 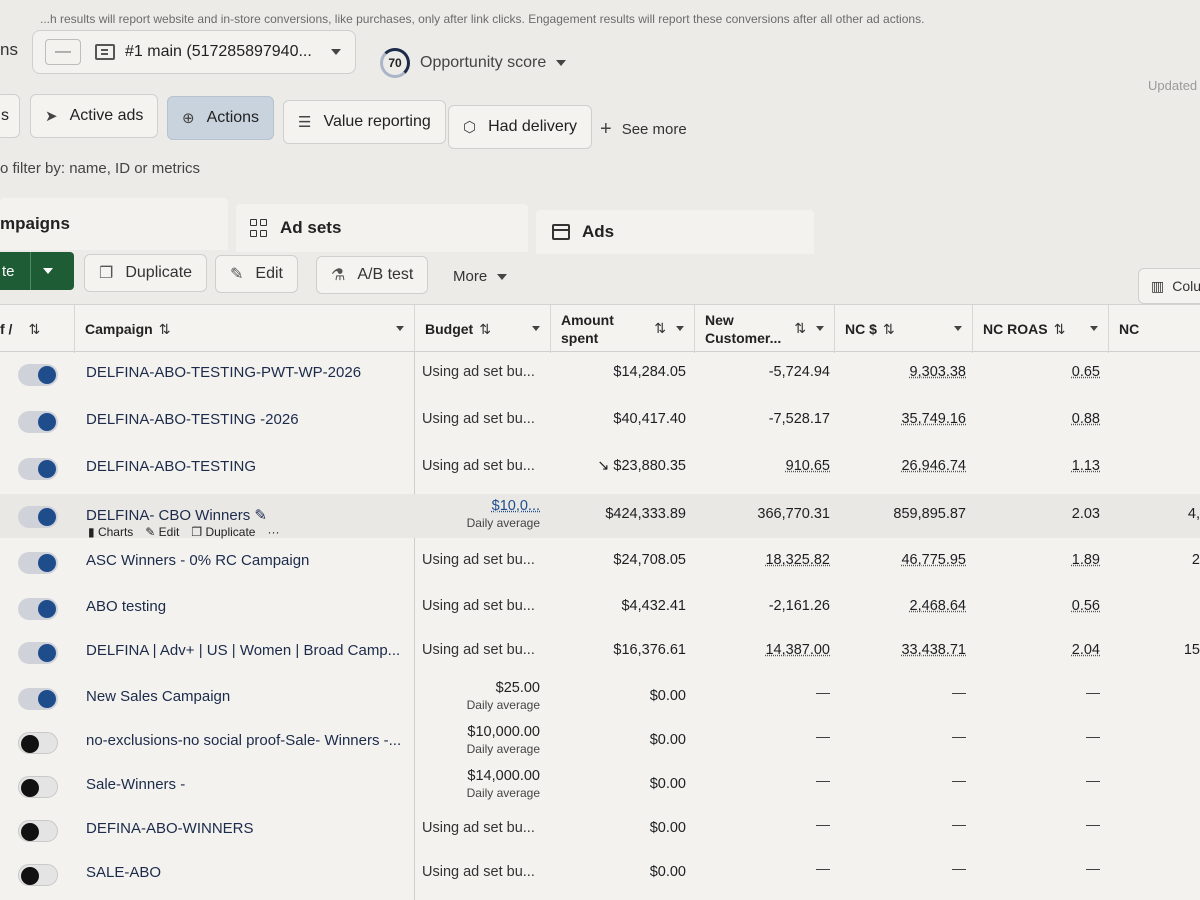 What do you see at coordinates (473, 63) in the screenshot?
I see `opportunity-score-button: 70 Opportunity score` at bounding box center [473, 63].